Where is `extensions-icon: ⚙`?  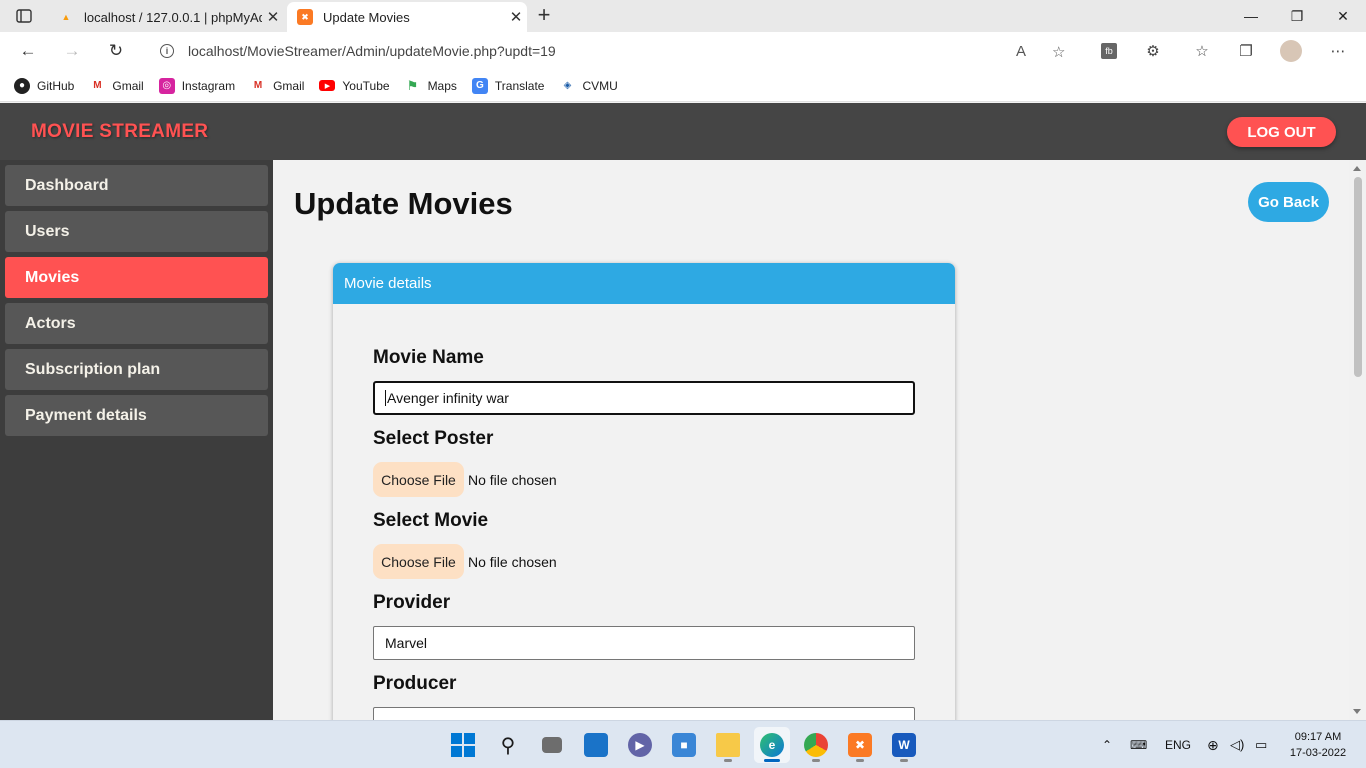
extensions-icon: ⚙ is located at coordinates (1153, 51).